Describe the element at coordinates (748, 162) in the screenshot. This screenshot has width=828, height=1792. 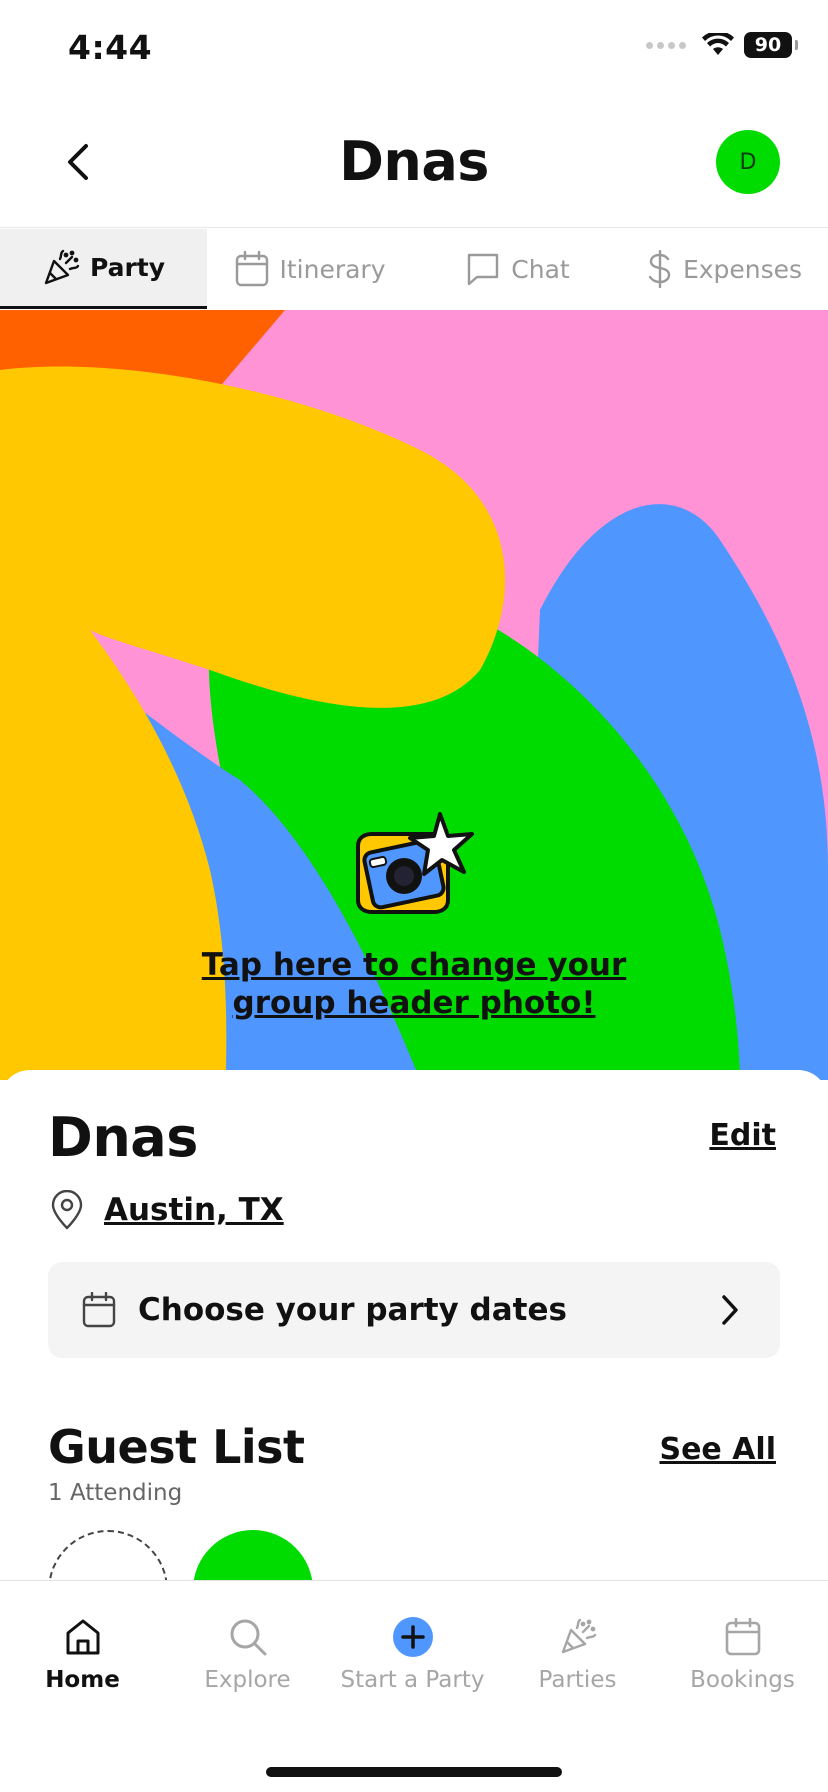
I see `user-avatar: D` at that location.